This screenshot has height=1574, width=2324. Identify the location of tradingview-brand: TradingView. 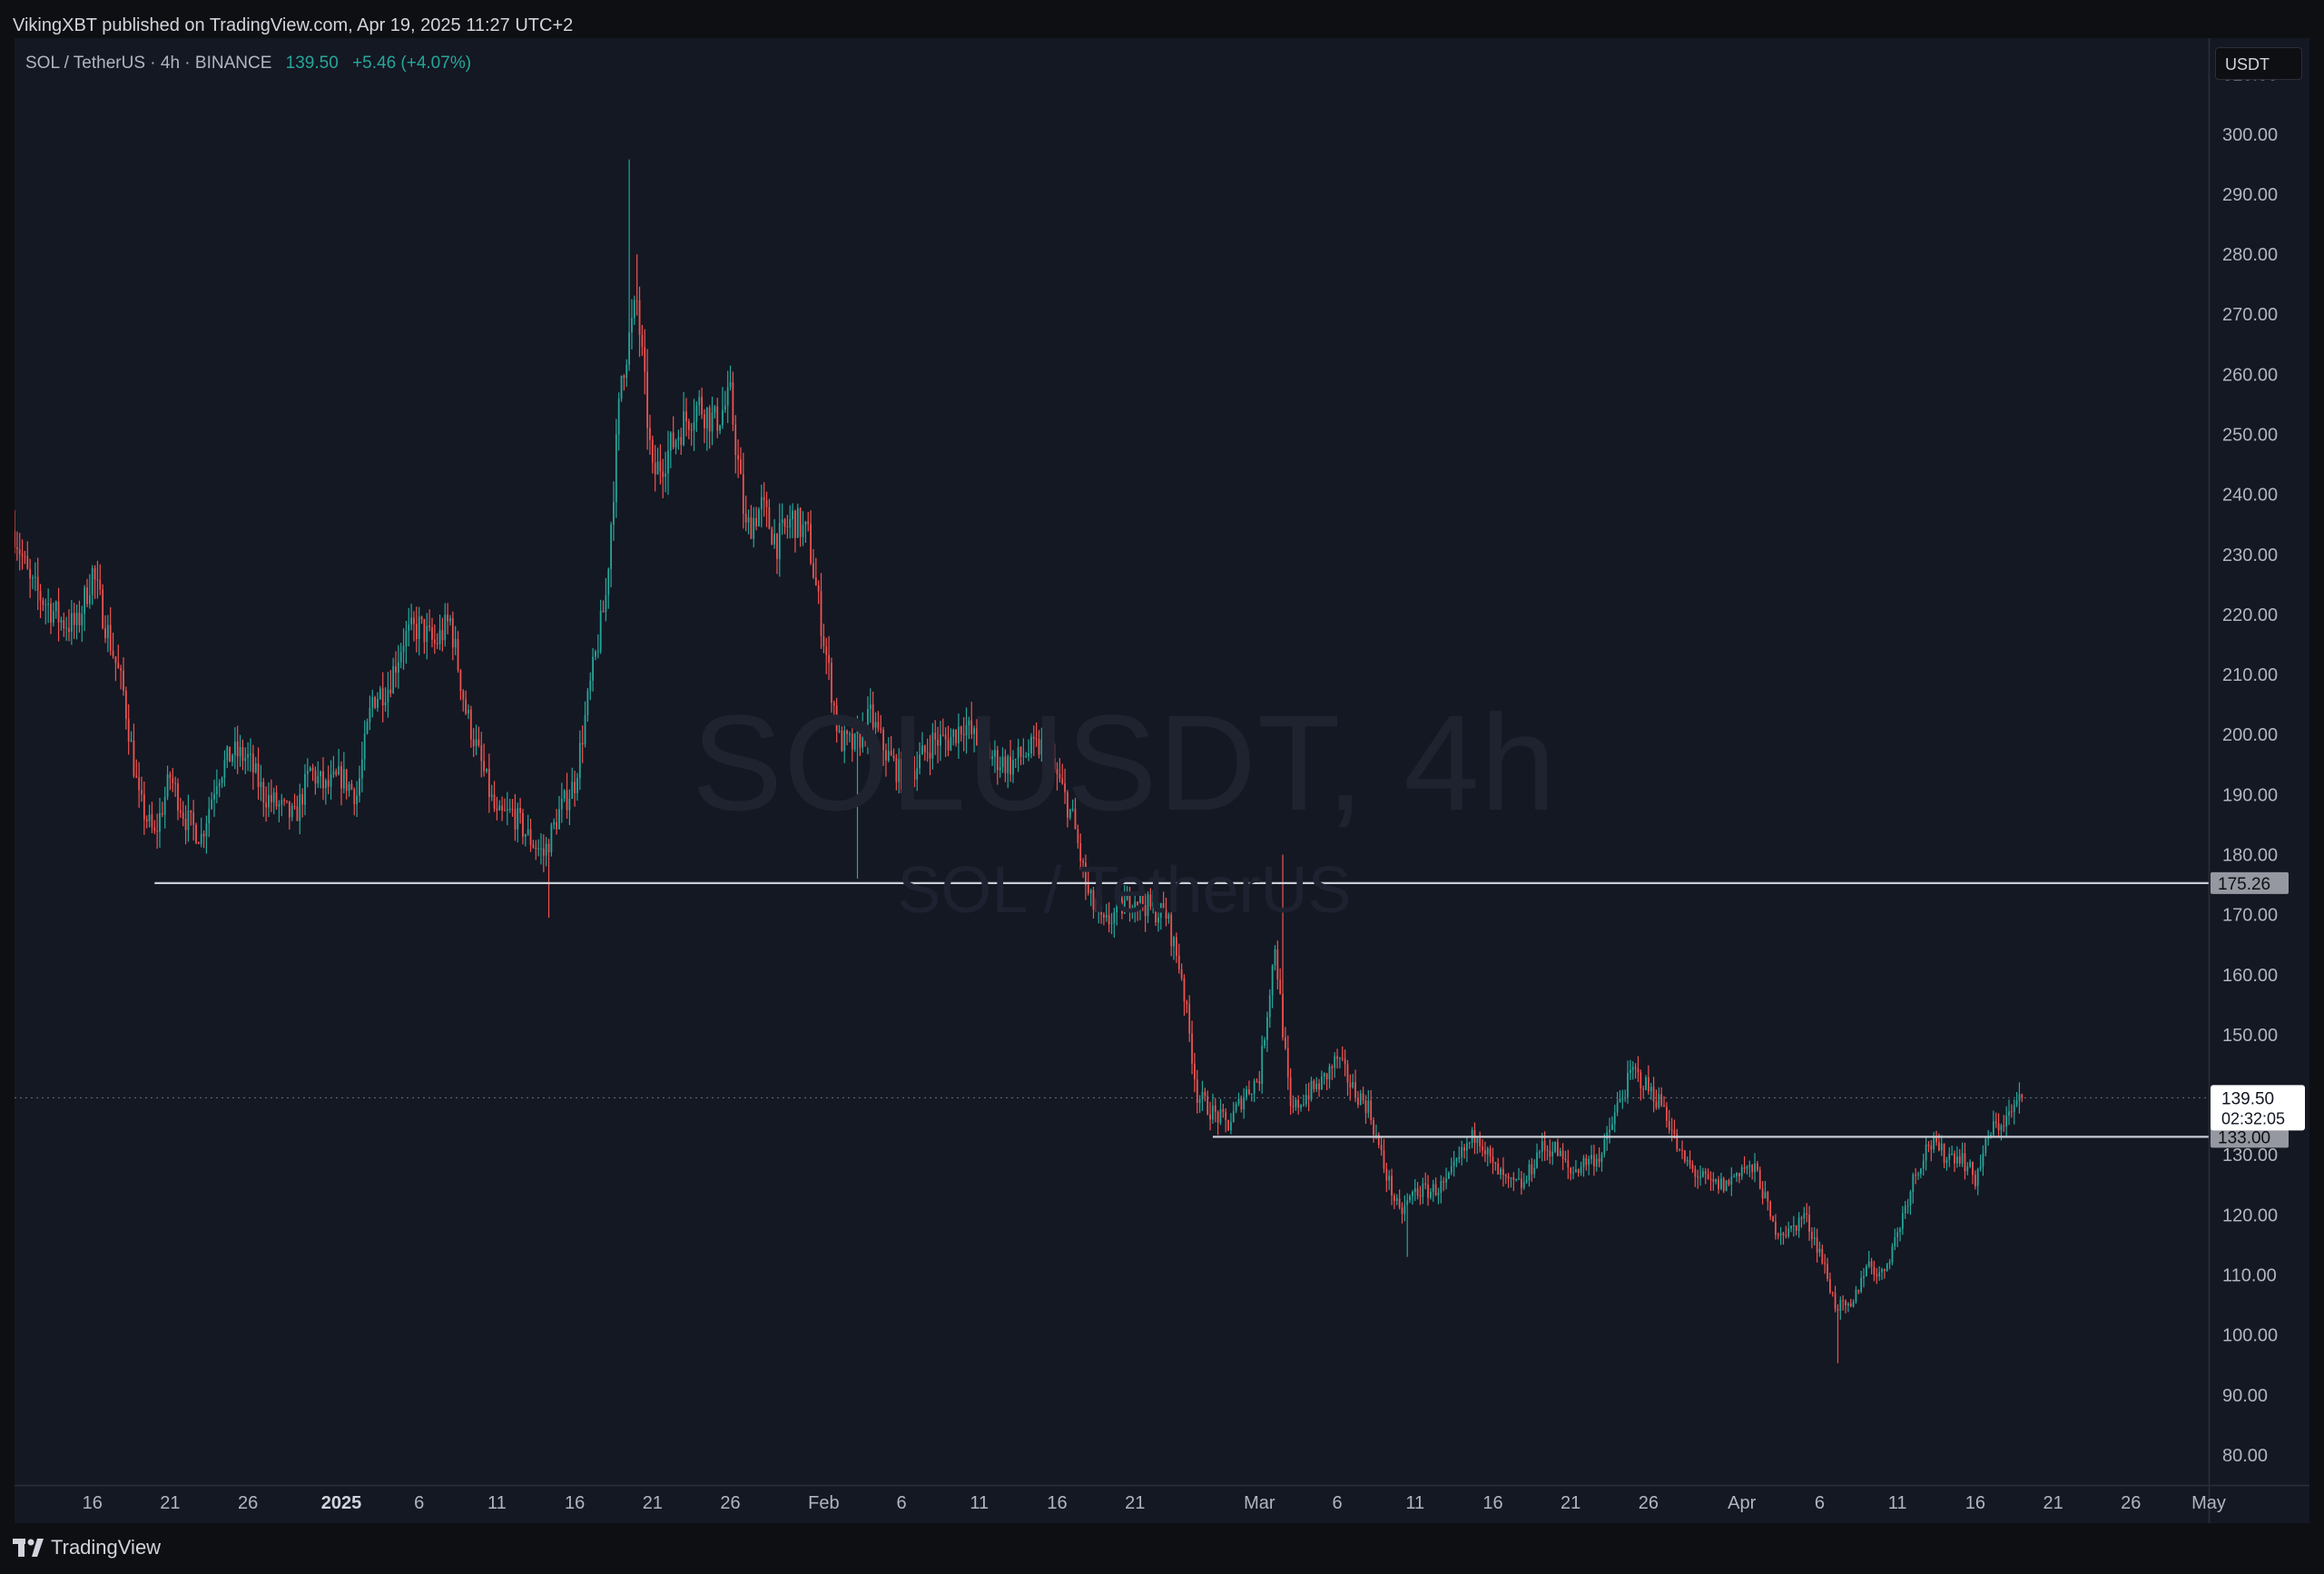
(87, 1547).